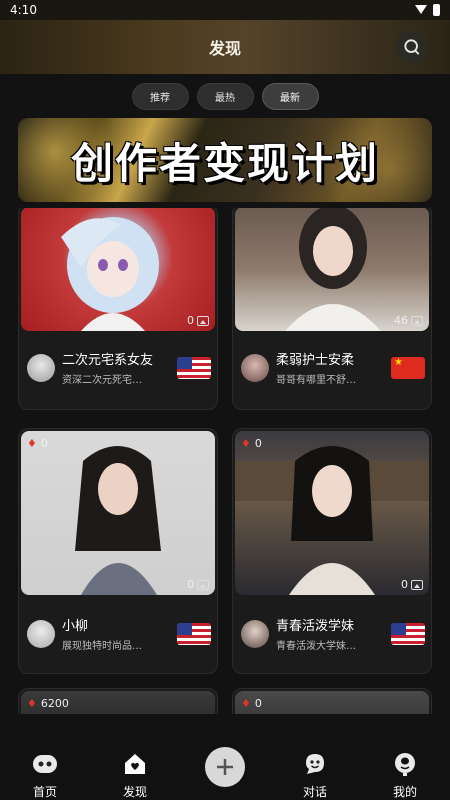 This screenshot has height=800, width=450. What do you see at coordinates (404, 792) in the screenshot?
I see `nav-mine-label: 我的` at bounding box center [404, 792].